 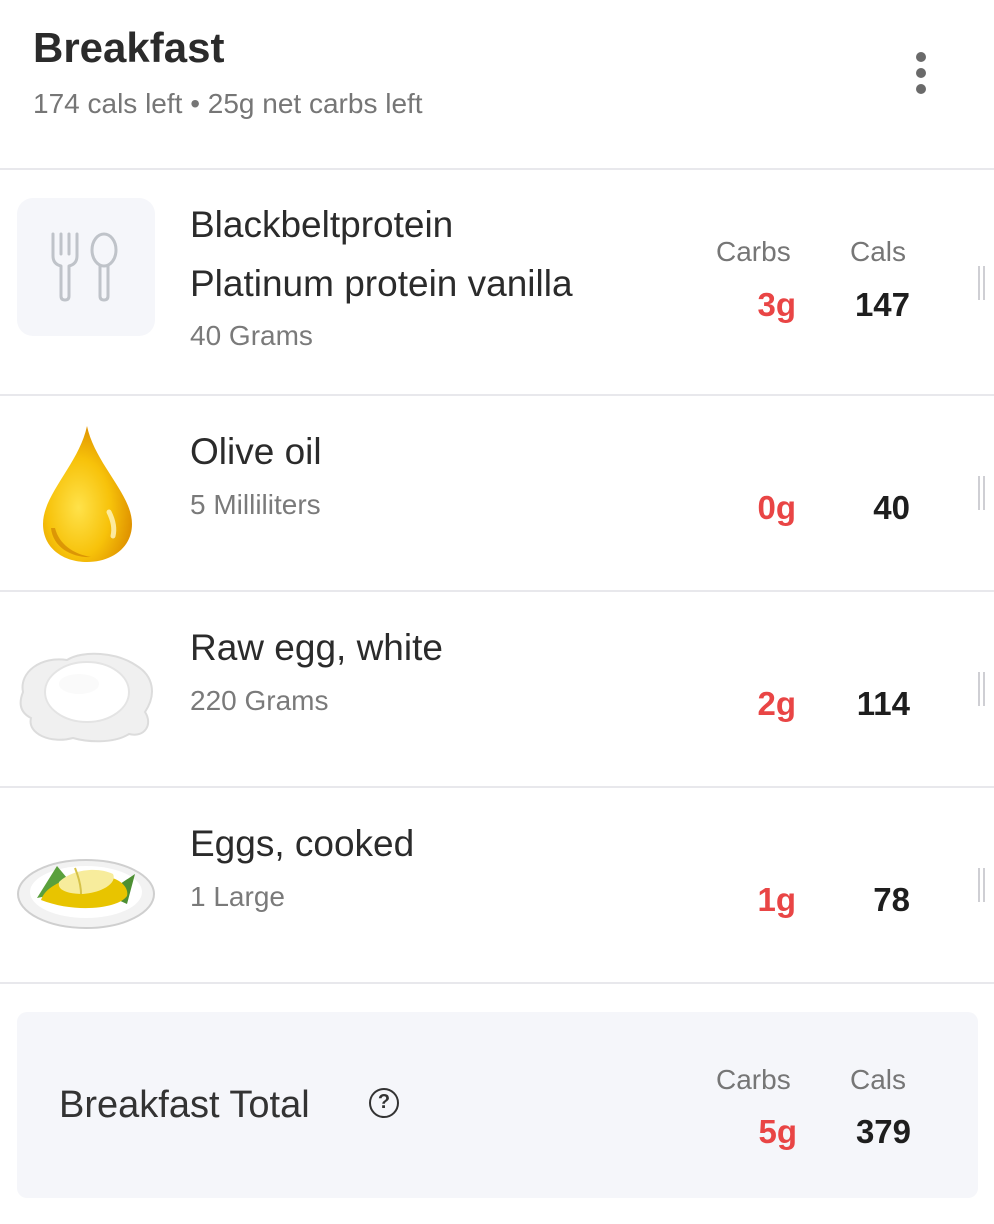 I want to click on food-name: Olive oil, so click(x=256, y=451).